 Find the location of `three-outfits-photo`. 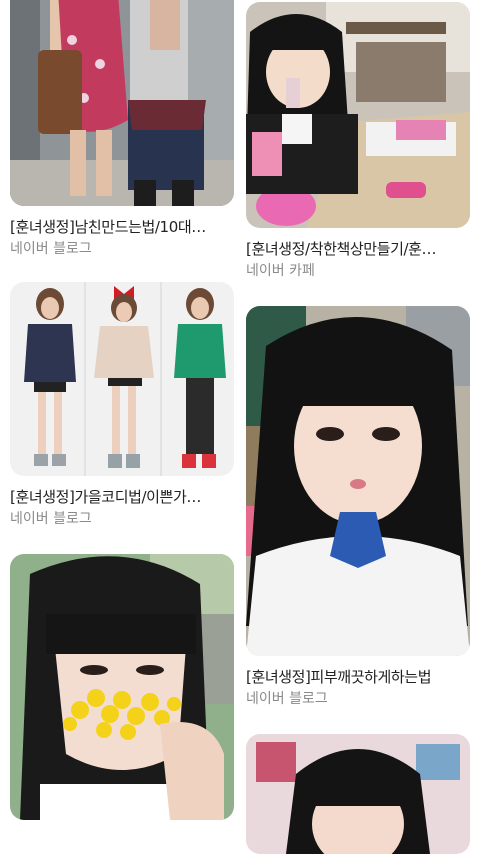

three-outfits-photo is located at coordinates (122, 379).